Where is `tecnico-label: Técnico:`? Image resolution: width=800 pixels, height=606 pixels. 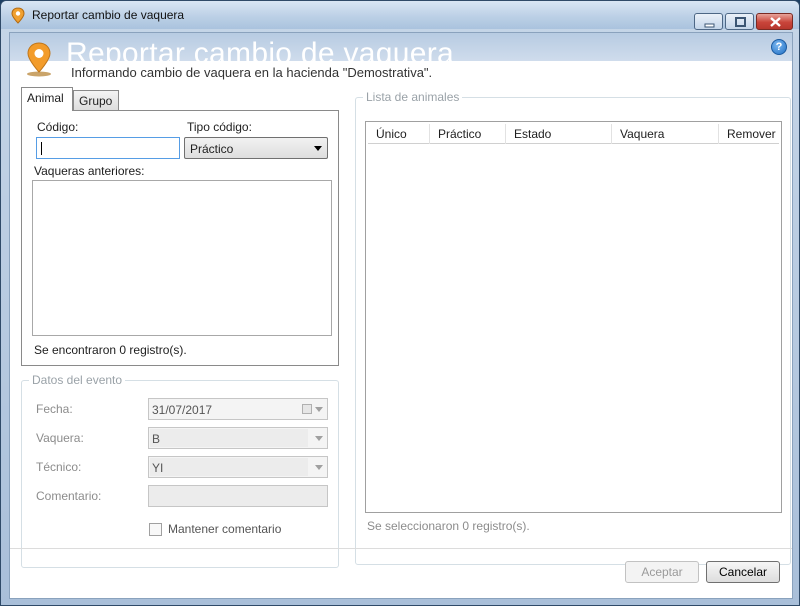
tecnico-label: Técnico: is located at coordinates (59, 467).